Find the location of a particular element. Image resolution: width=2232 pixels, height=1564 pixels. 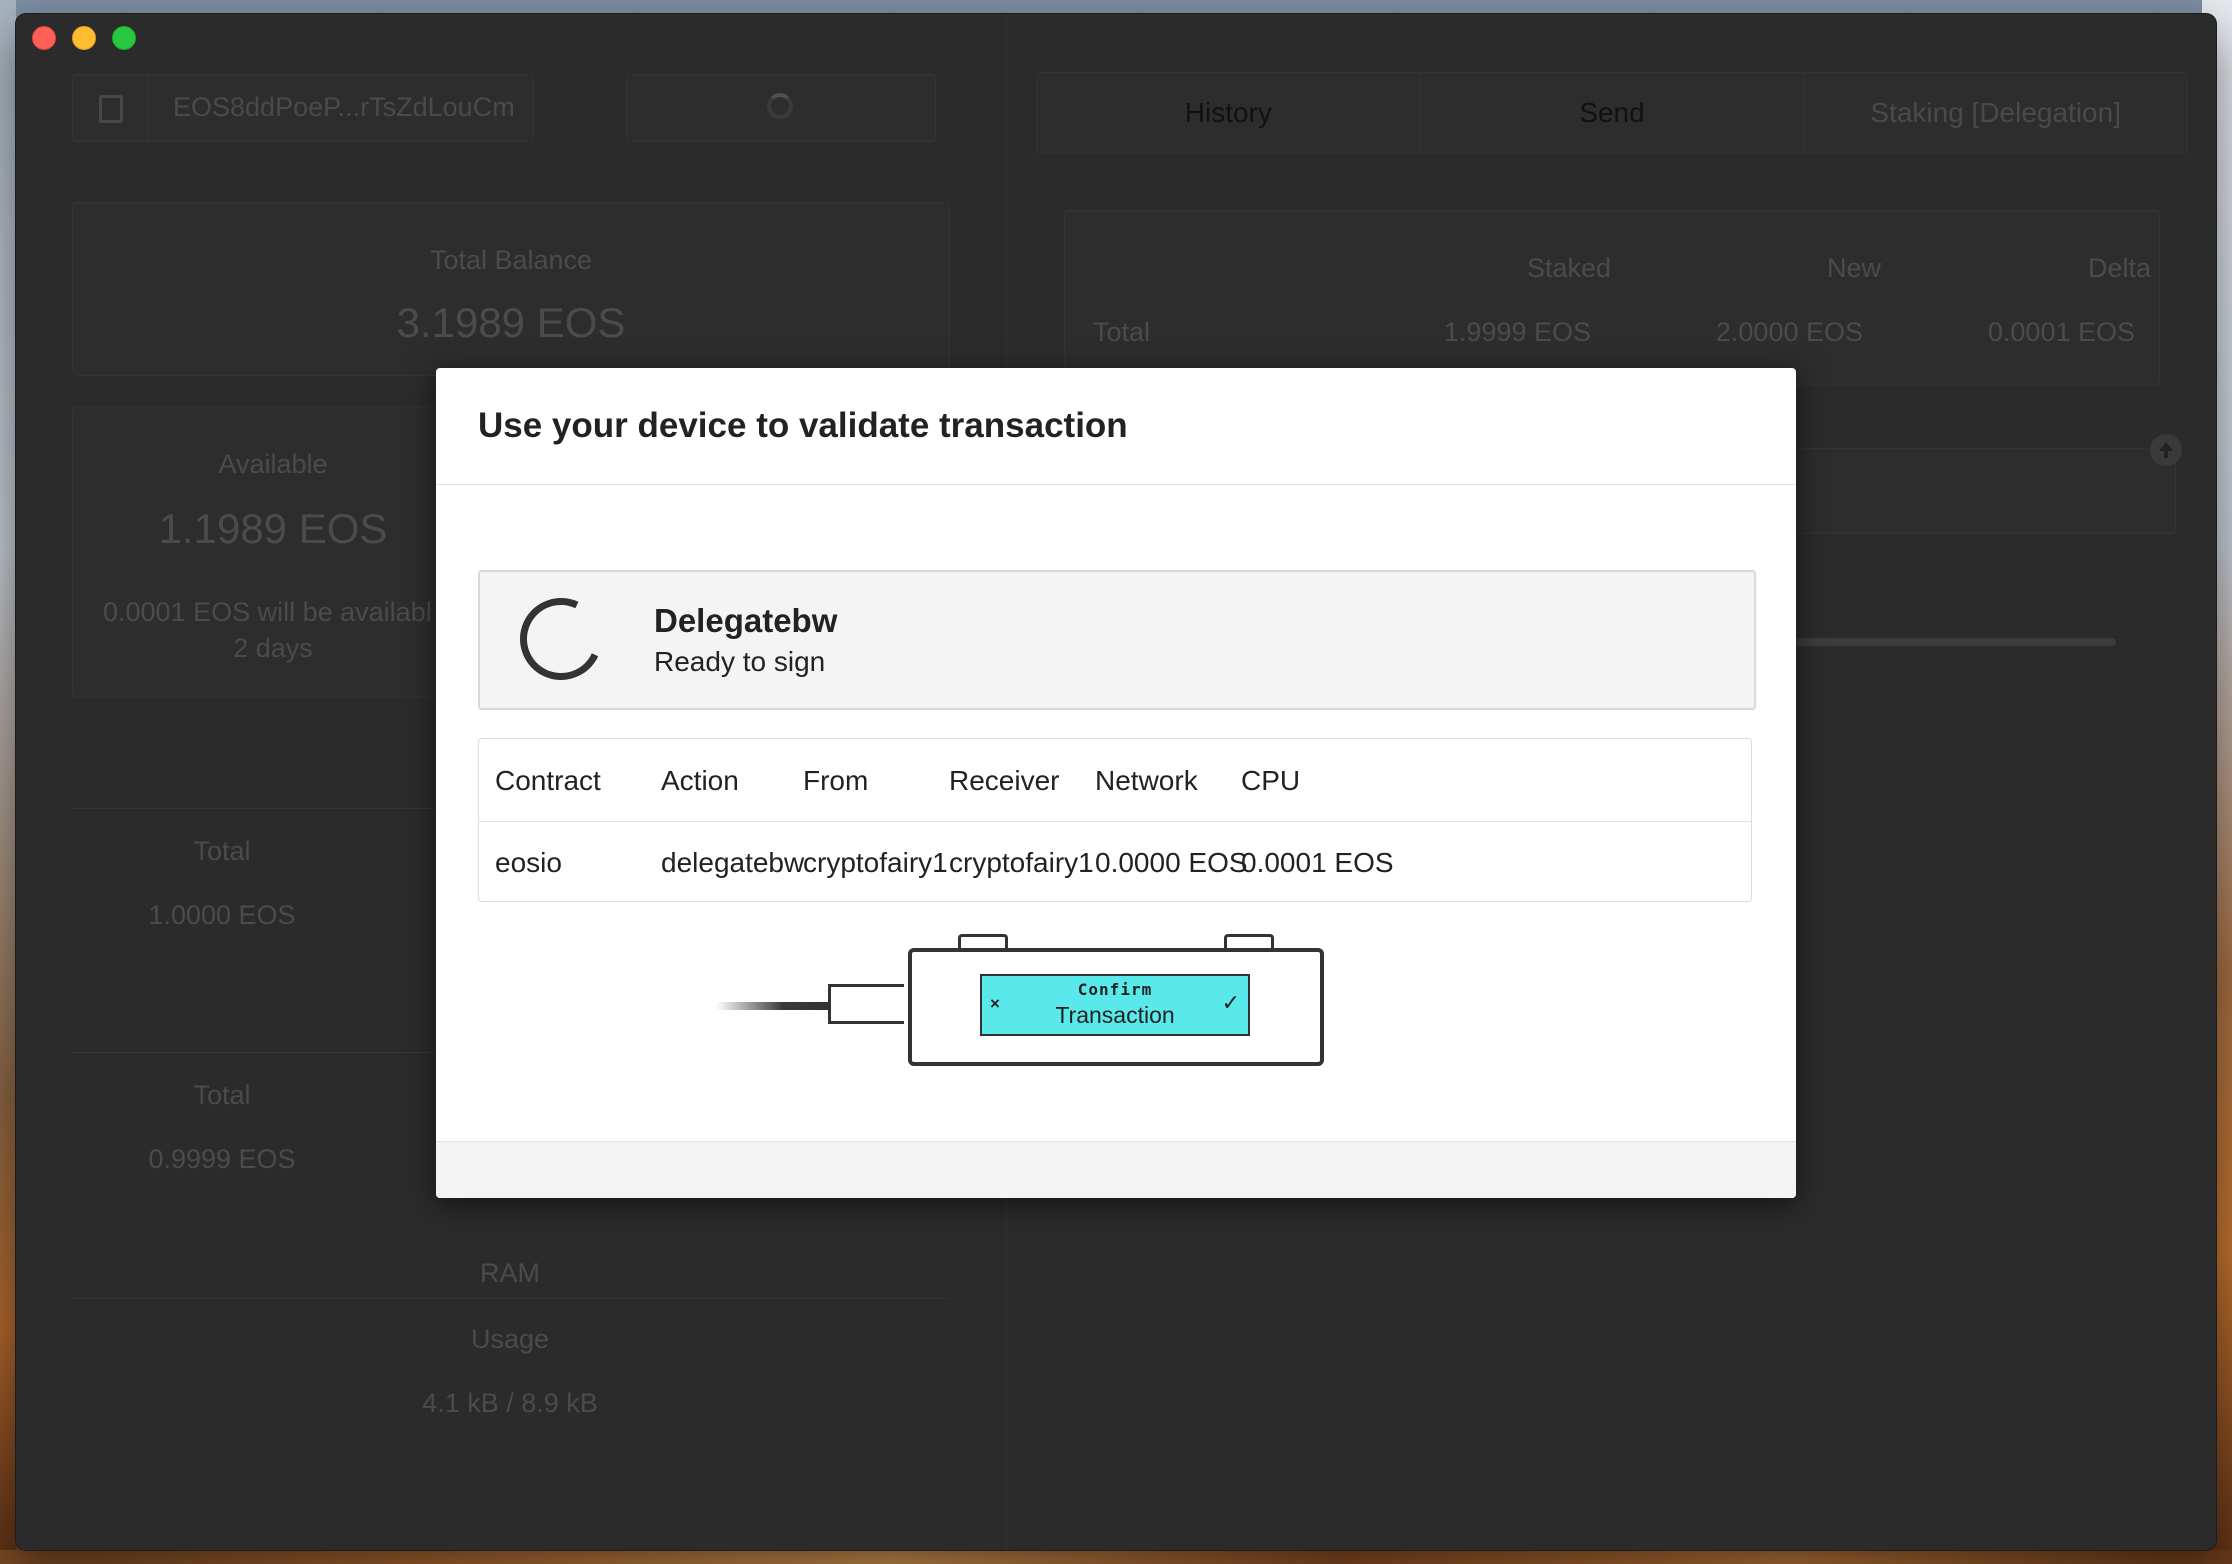

arrow-up-icon is located at coordinates (2166, 450).